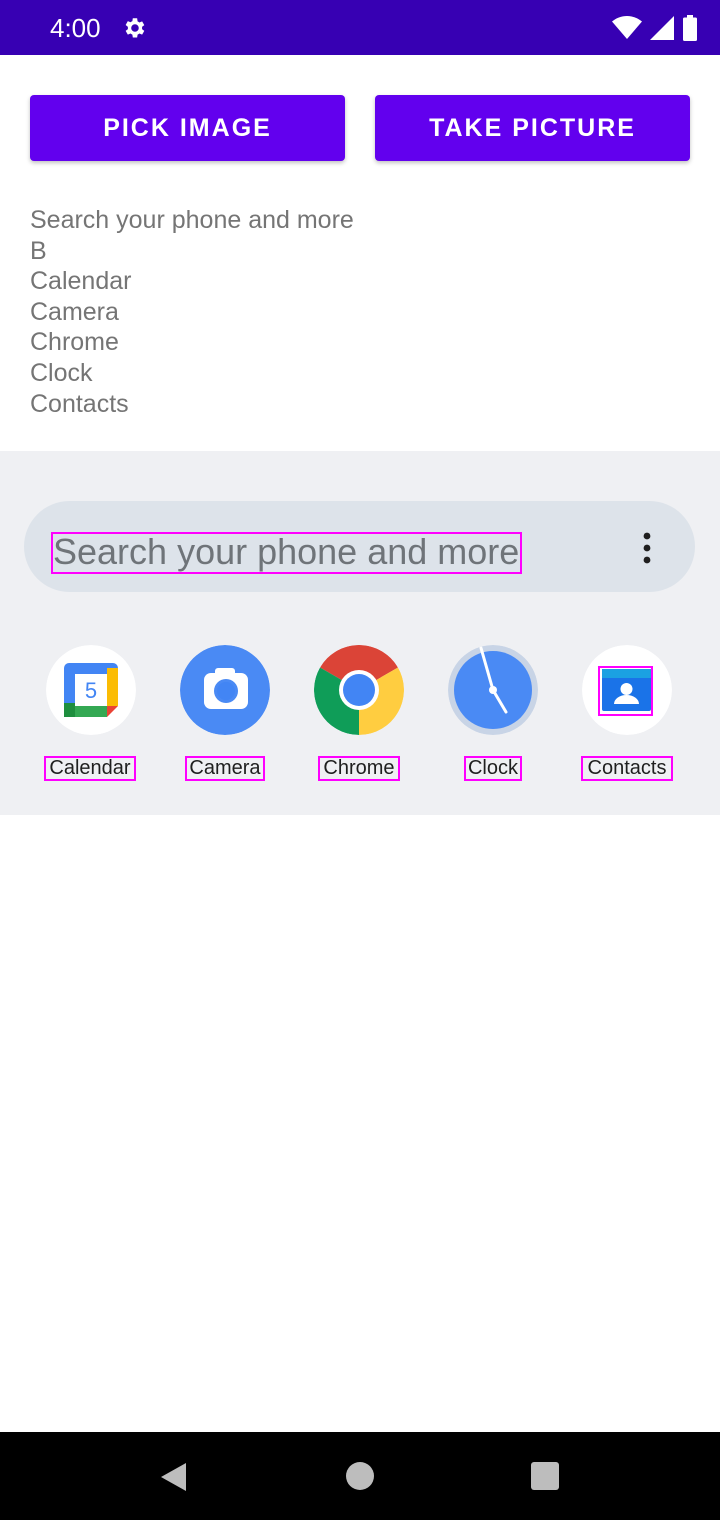 The width and height of the screenshot is (720, 1520). Describe the element at coordinates (75, 28) in the screenshot. I see `status-time: 4:00` at that location.